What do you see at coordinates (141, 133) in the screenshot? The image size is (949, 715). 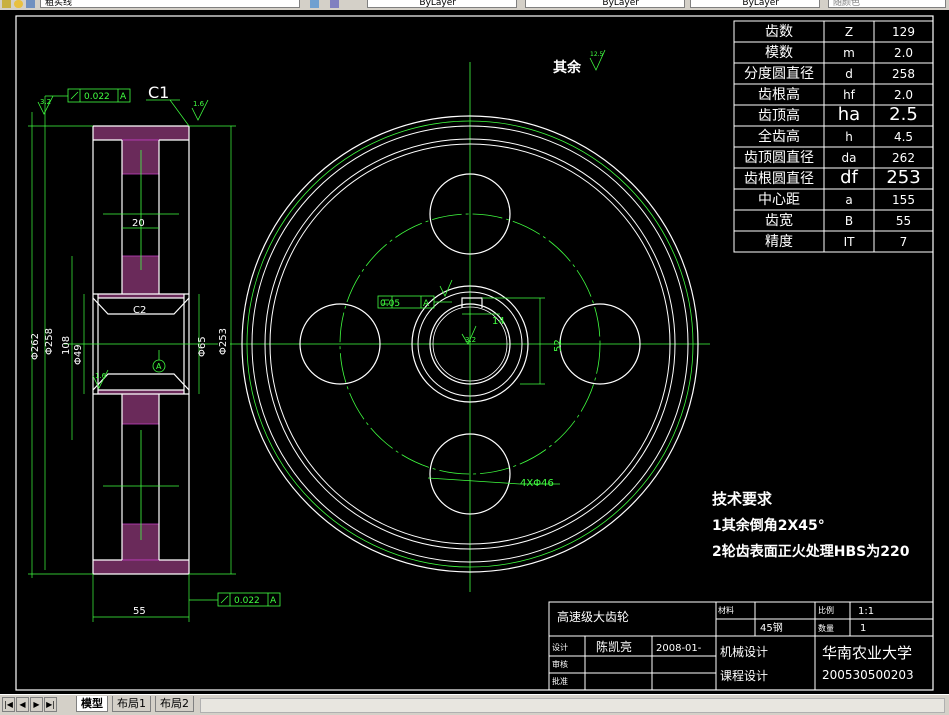 I see `rim-hatch-top` at bounding box center [141, 133].